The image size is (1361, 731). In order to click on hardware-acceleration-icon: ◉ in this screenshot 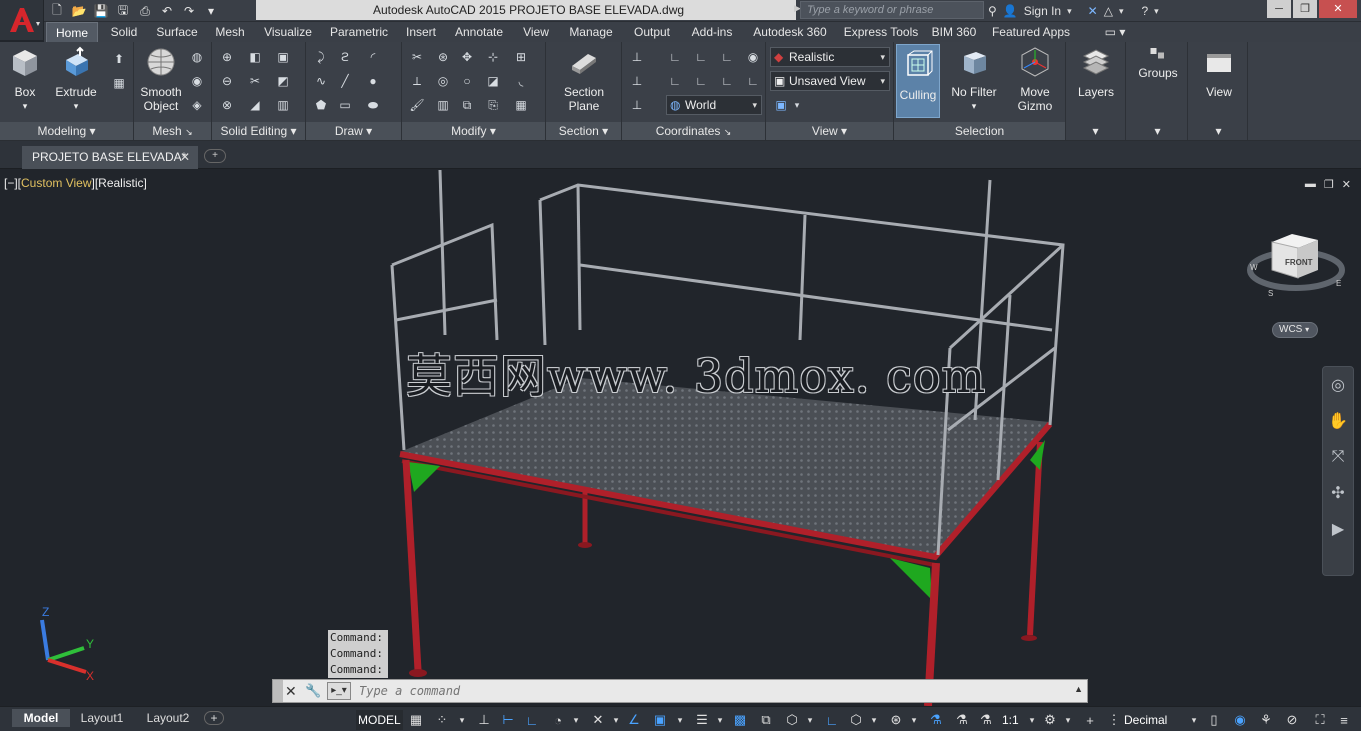, I will do `click(1240, 720)`.